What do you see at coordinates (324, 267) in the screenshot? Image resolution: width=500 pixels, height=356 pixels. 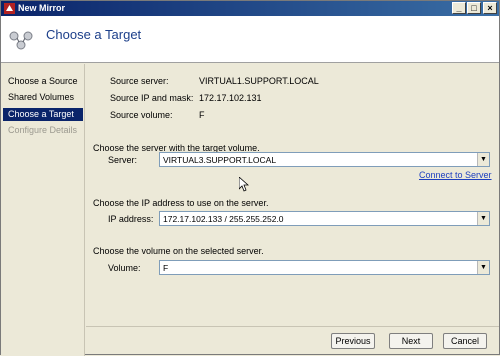 I see `volume-select: F ▼` at bounding box center [324, 267].